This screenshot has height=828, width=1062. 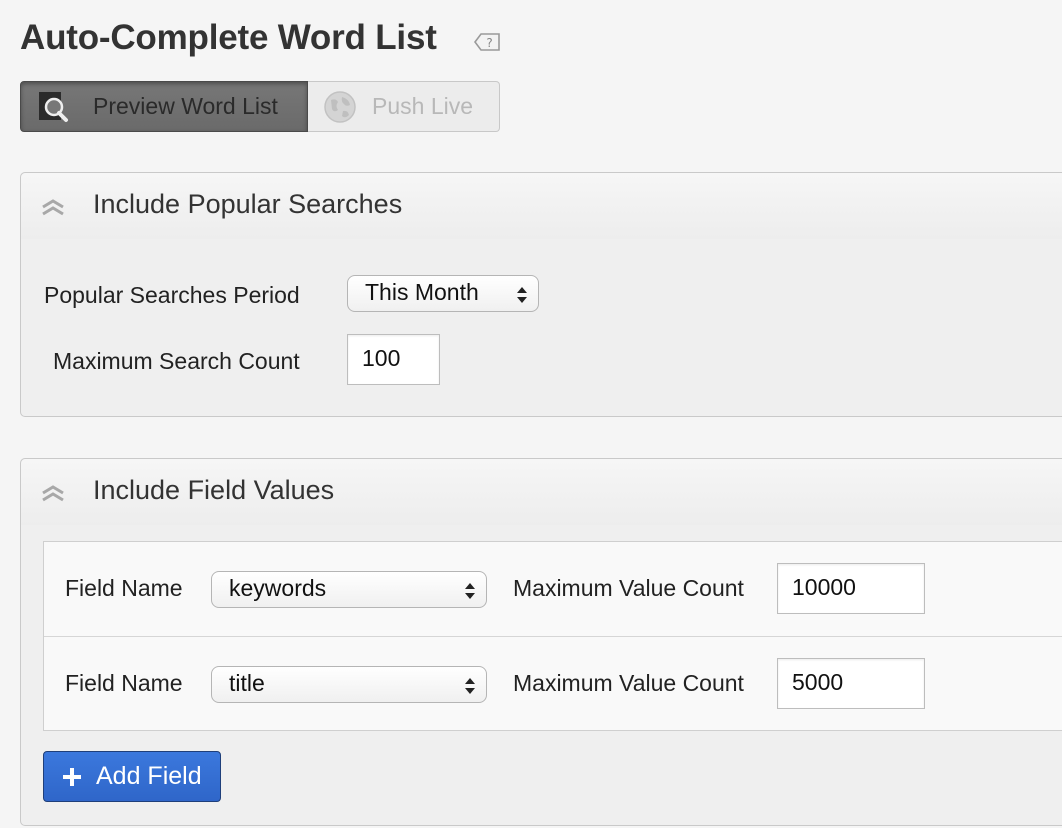 What do you see at coordinates (541, 492) in the screenshot?
I see `field-values-header: Include Field Values` at bounding box center [541, 492].